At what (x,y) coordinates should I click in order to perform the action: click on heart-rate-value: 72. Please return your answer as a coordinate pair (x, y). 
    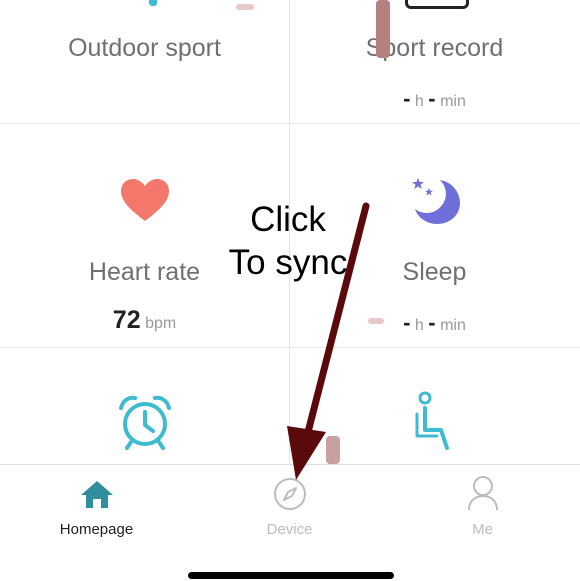
    Looking at the image, I should click on (126, 320).